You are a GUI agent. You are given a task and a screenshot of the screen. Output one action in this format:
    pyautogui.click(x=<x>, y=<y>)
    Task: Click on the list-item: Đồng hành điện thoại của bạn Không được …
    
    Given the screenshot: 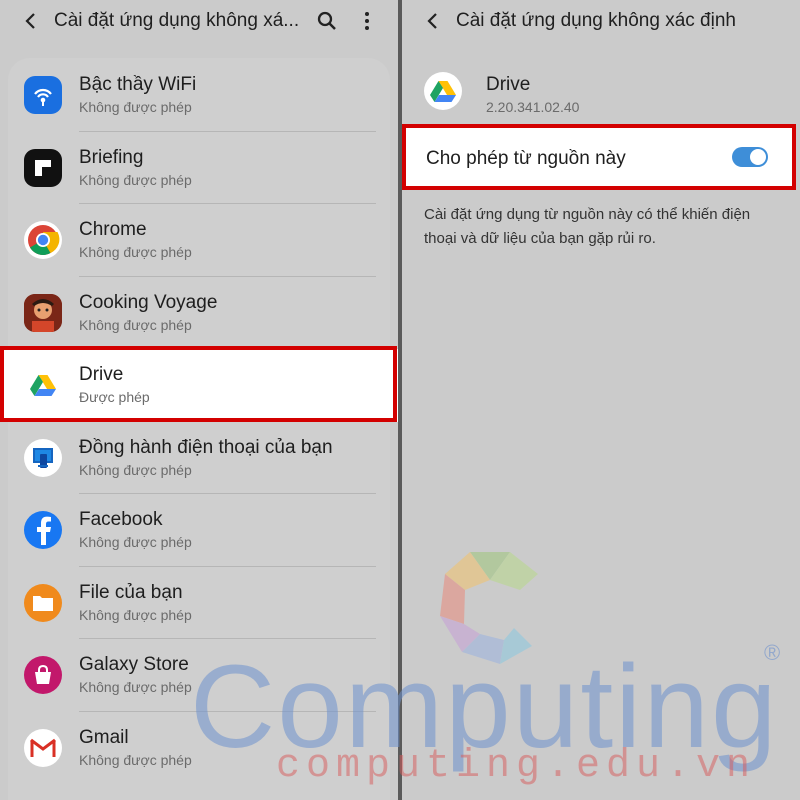 What is the action you would take?
    pyautogui.click(x=199, y=458)
    